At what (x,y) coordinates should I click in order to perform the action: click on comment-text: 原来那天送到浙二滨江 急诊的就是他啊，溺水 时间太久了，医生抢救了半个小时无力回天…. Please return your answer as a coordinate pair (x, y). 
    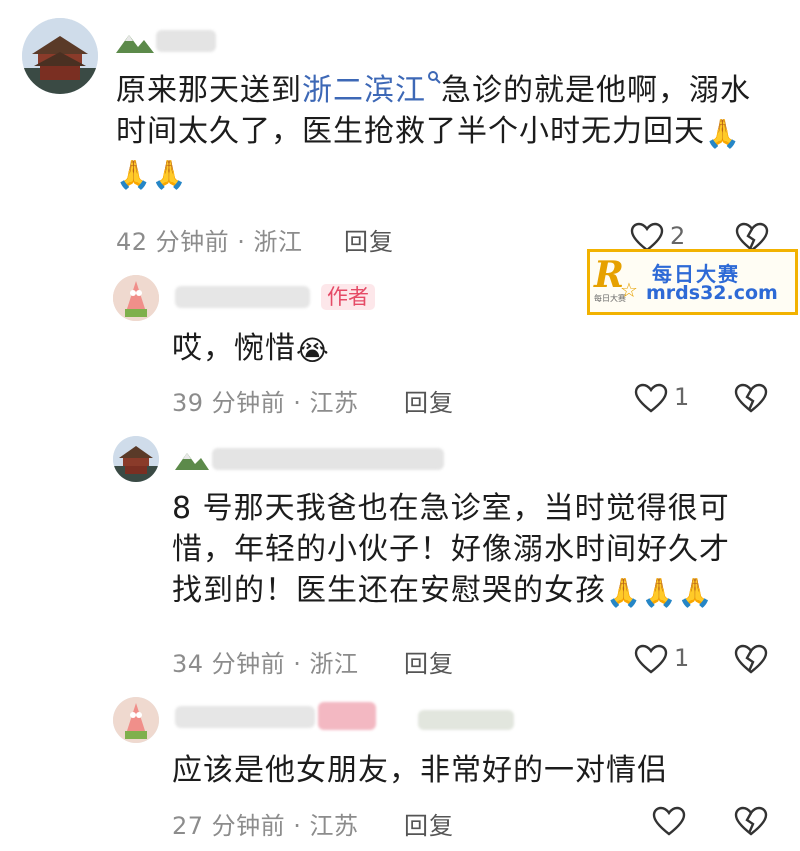
    Looking at the image, I should click on (446, 131).